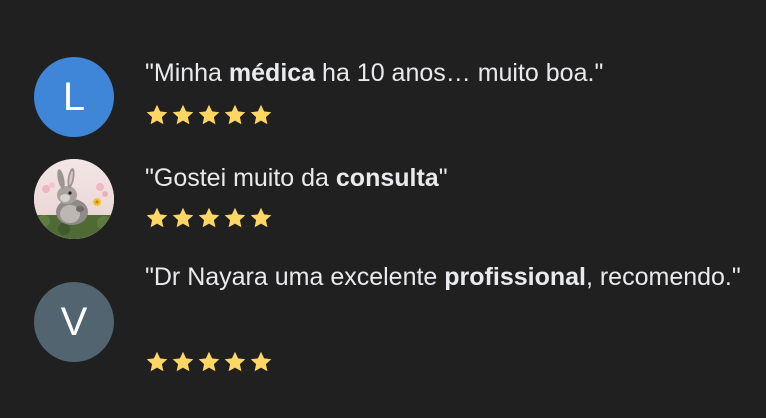 The image size is (766, 418). What do you see at coordinates (240, 178) in the screenshot?
I see `review-text-start: "Gostei muito da` at bounding box center [240, 178].